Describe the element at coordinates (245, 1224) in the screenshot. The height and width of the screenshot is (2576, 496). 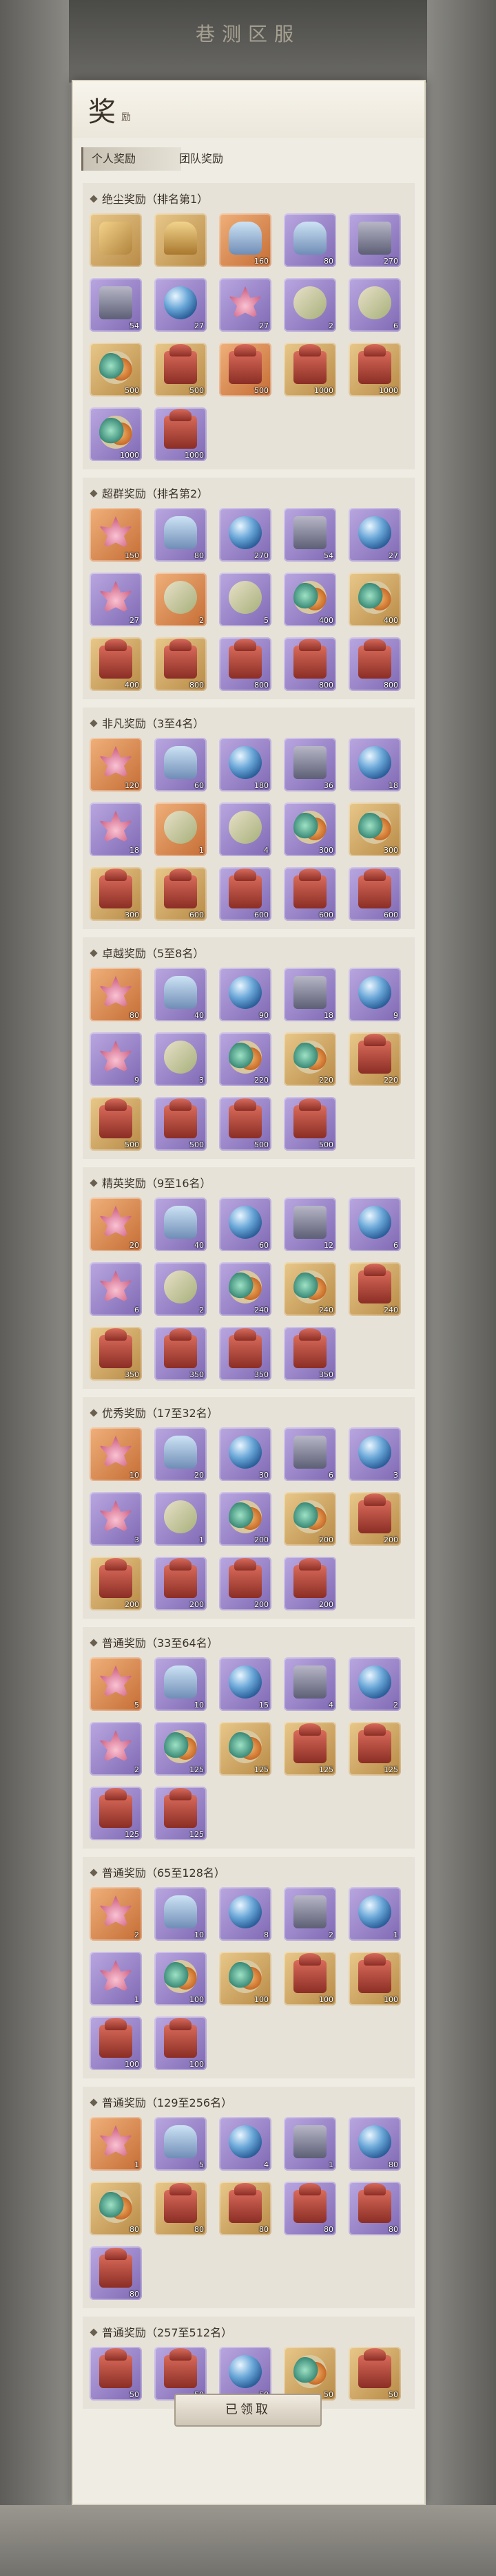
I see `reward-item: 60` at that location.